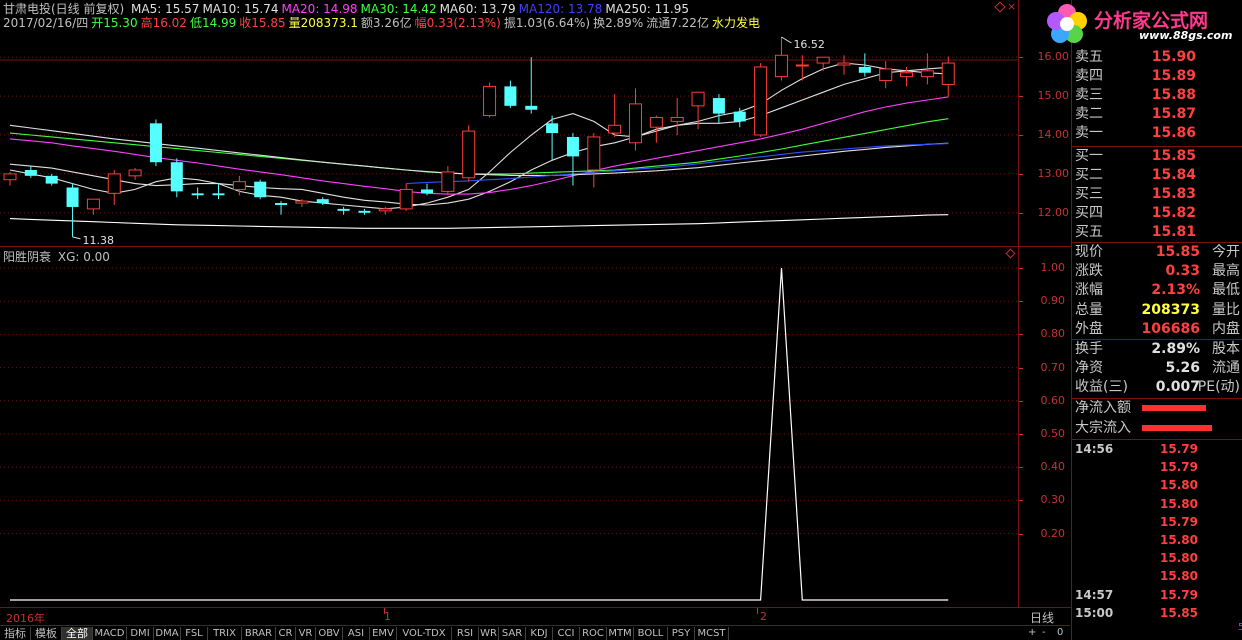 This screenshot has height=640, width=1242. I want to click on tab-kdj: KDJ, so click(539, 633).